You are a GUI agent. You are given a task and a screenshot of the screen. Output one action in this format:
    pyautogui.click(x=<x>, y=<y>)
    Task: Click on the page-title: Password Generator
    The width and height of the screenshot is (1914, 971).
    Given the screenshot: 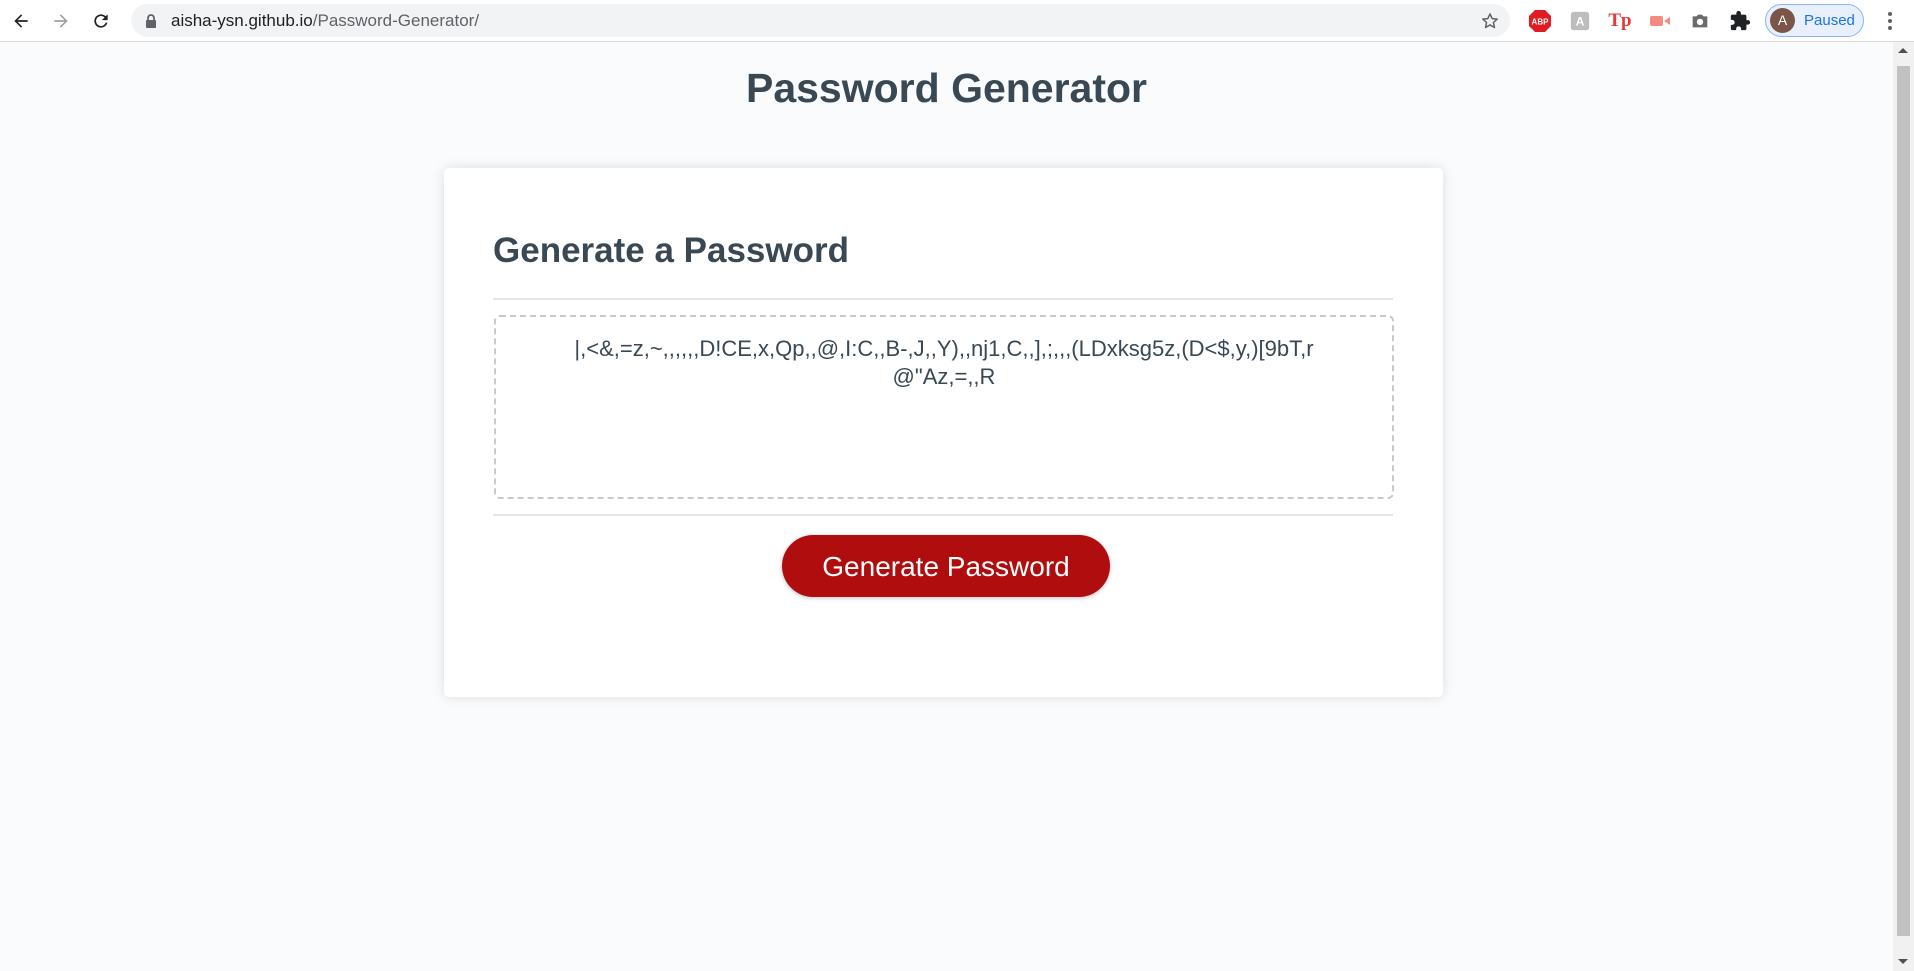 What is the action you would take?
    pyautogui.click(x=946, y=88)
    